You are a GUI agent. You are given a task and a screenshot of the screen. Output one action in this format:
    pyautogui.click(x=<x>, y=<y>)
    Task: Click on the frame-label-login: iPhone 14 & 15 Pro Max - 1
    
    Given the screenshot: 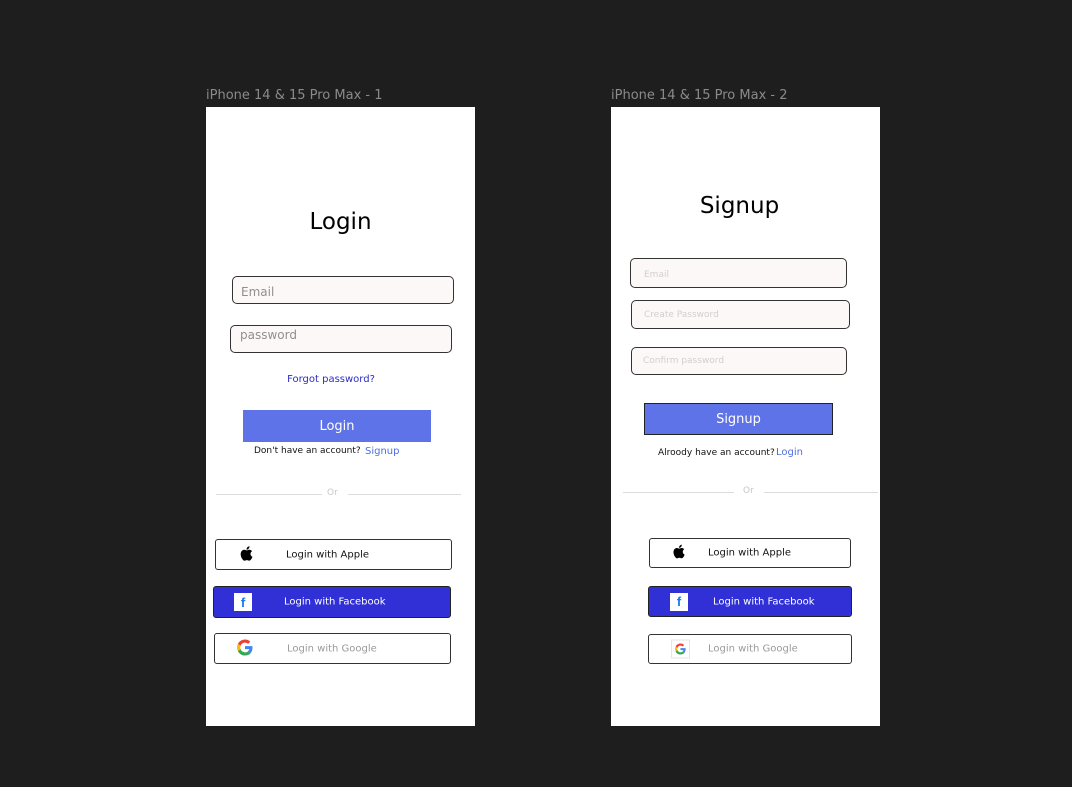 What is the action you would take?
    pyautogui.click(x=294, y=95)
    